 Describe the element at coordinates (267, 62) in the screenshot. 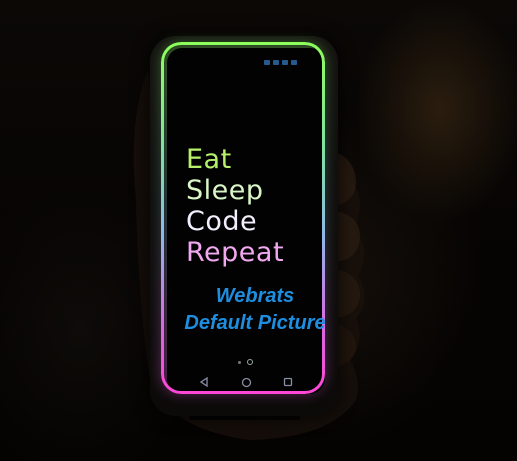

I see `signal-icon` at that location.